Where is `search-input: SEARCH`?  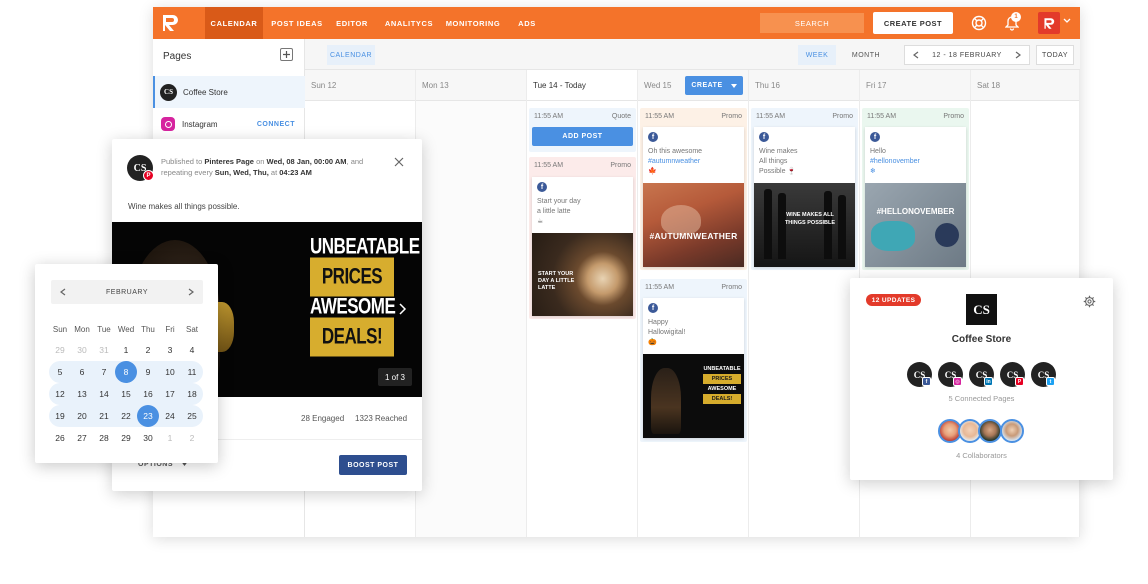
search-input: SEARCH is located at coordinates (812, 23).